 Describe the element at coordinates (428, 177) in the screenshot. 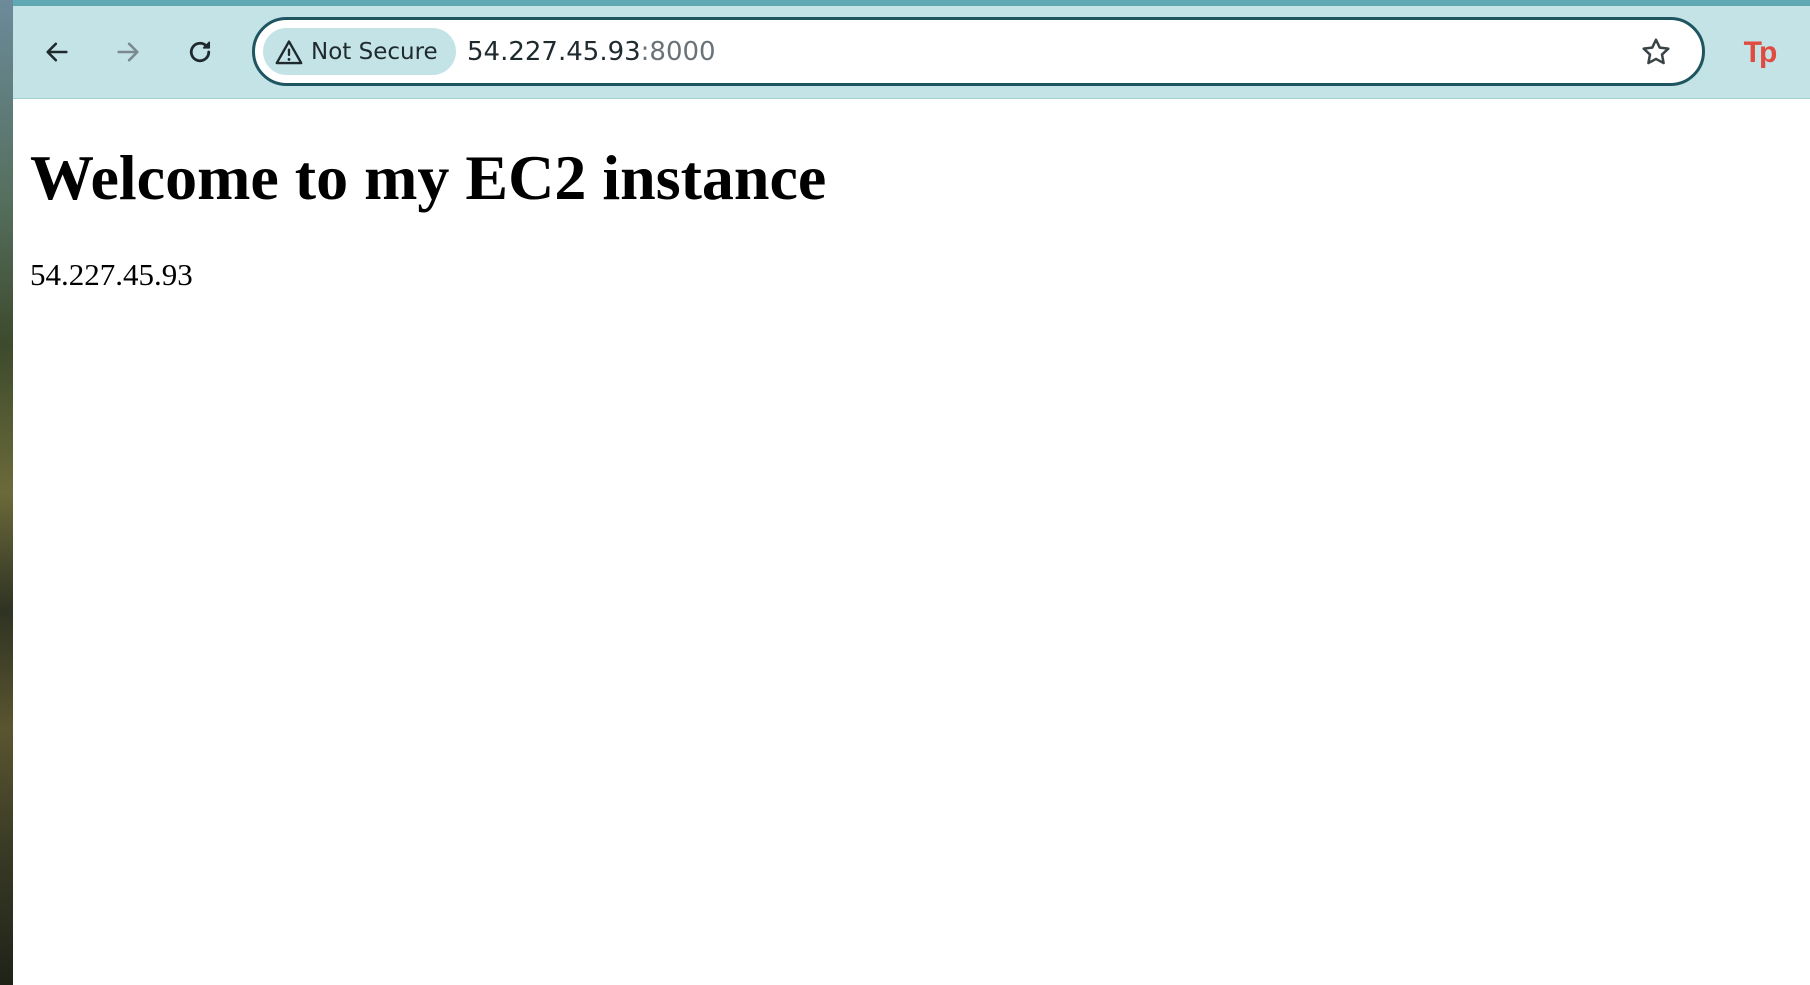

I see `page-heading: Welcome to my EC2 instance` at that location.